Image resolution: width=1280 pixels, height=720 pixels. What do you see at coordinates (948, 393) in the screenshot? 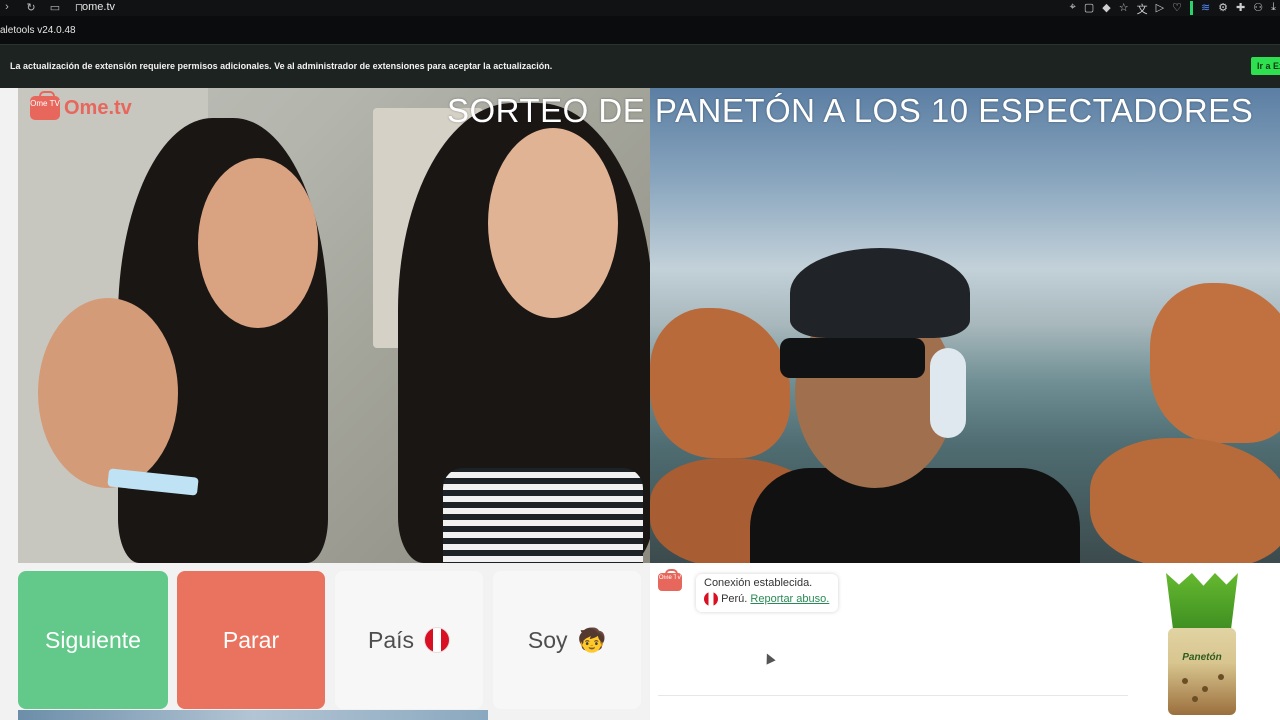
I see `headphones` at bounding box center [948, 393].